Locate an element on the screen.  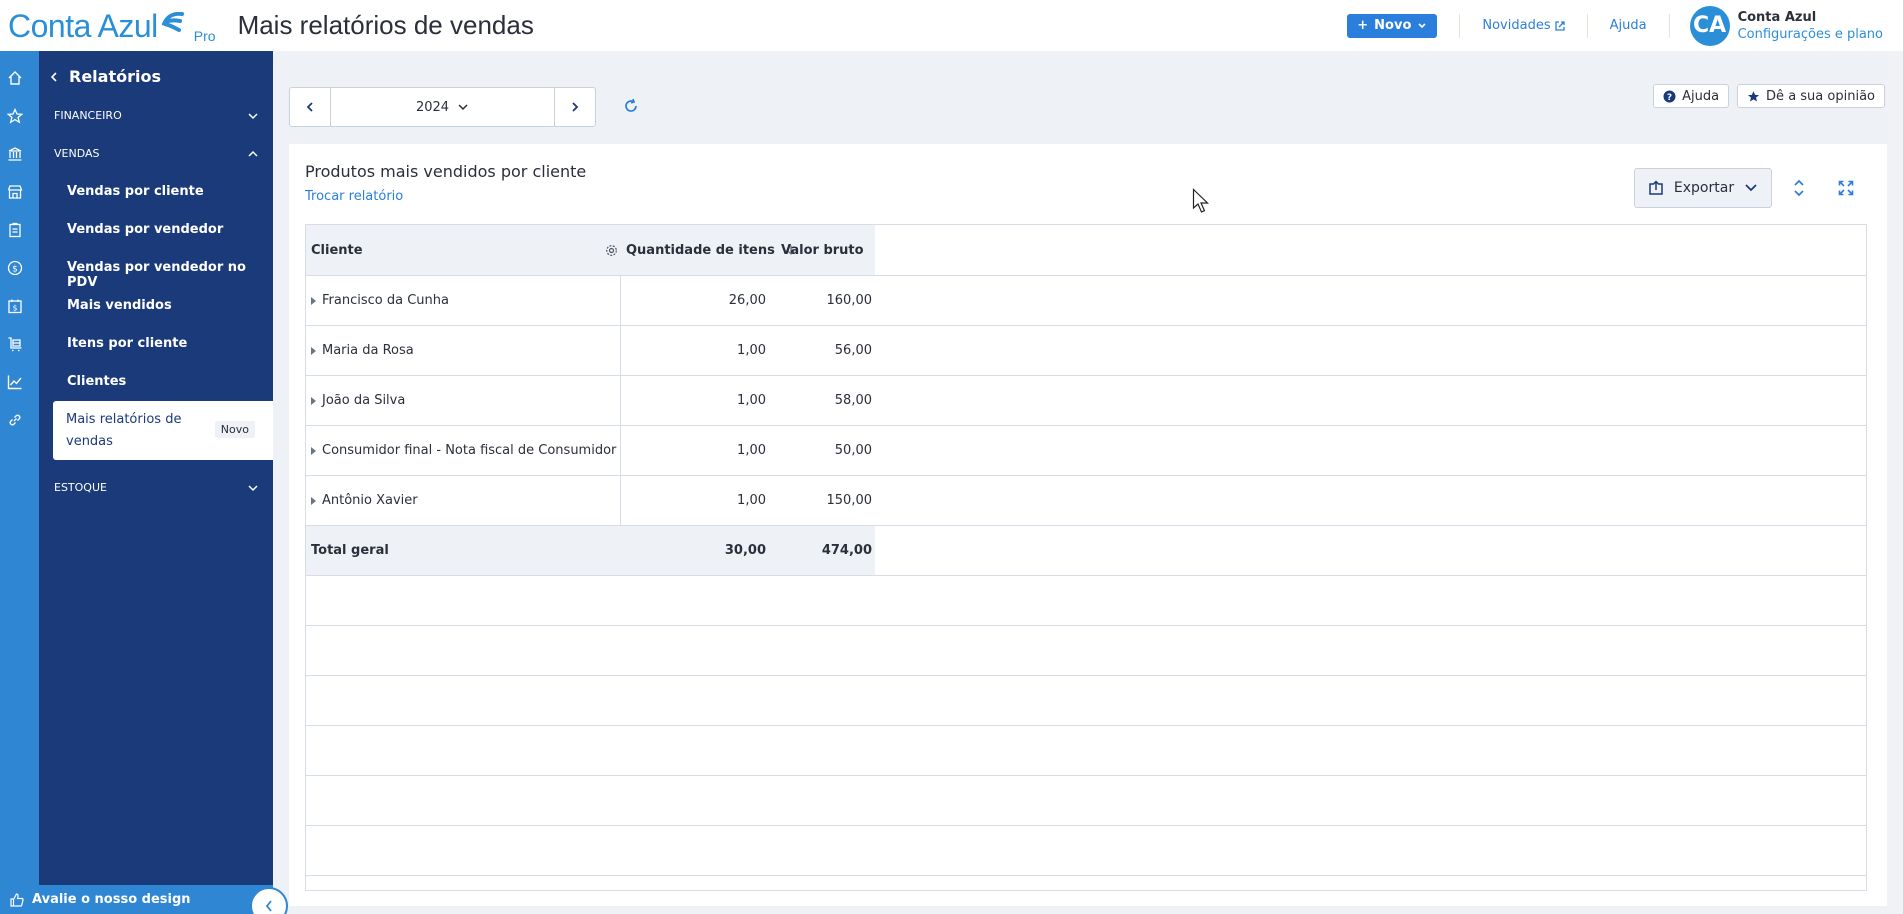
expand-vertical-icon is located at coordinates (1799, 188).